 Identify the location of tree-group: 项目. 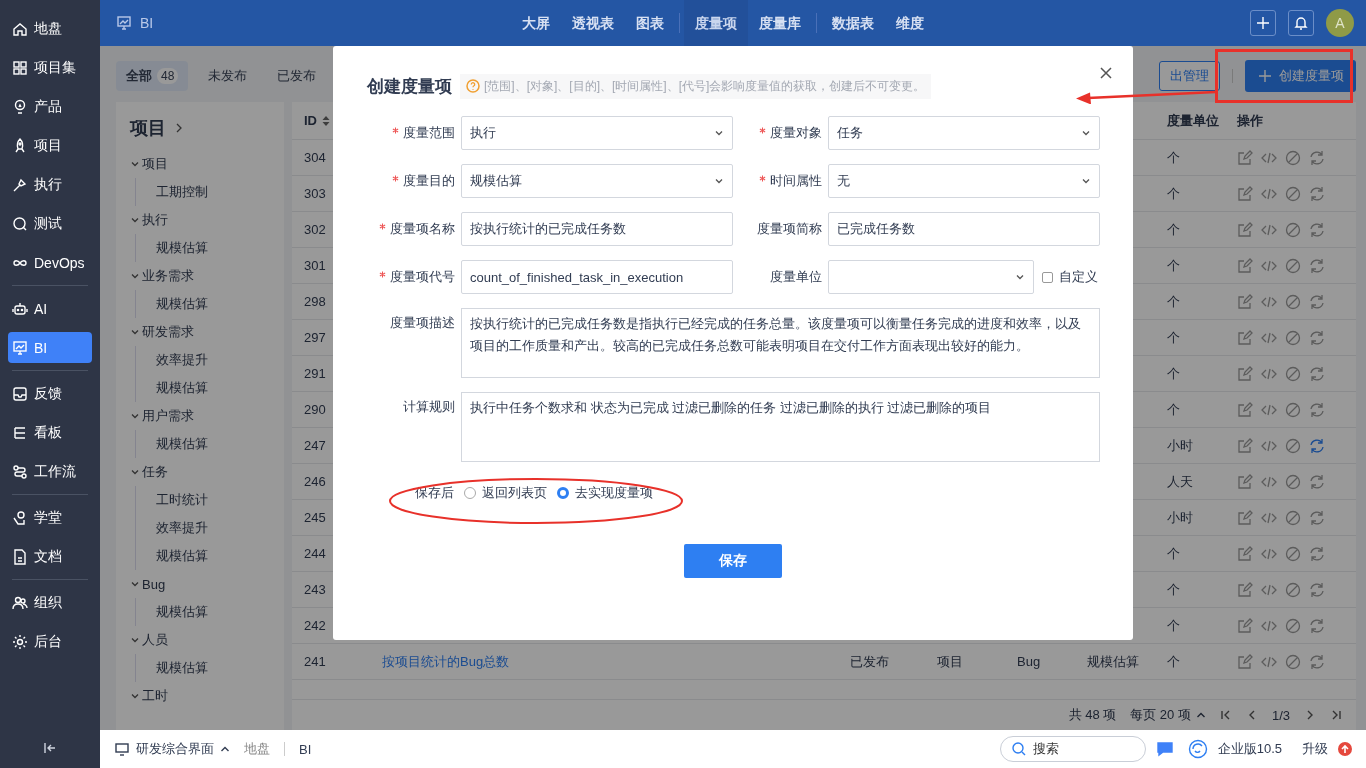
(207, 164).